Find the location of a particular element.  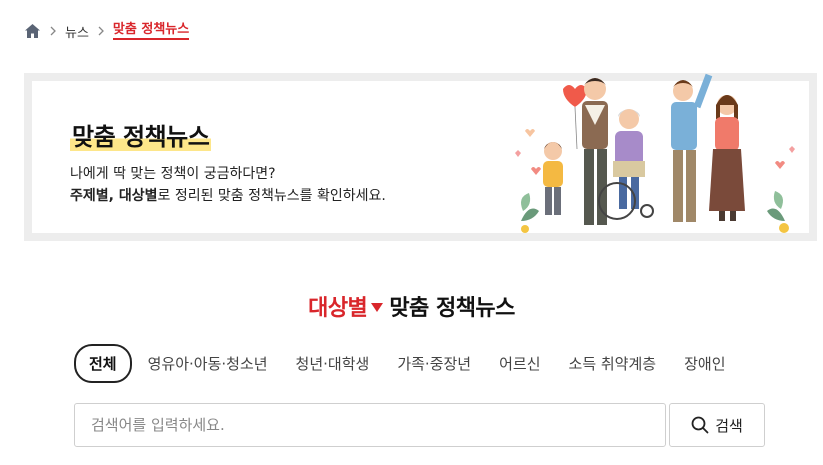

home-icon is located at coordinates (32, 31).